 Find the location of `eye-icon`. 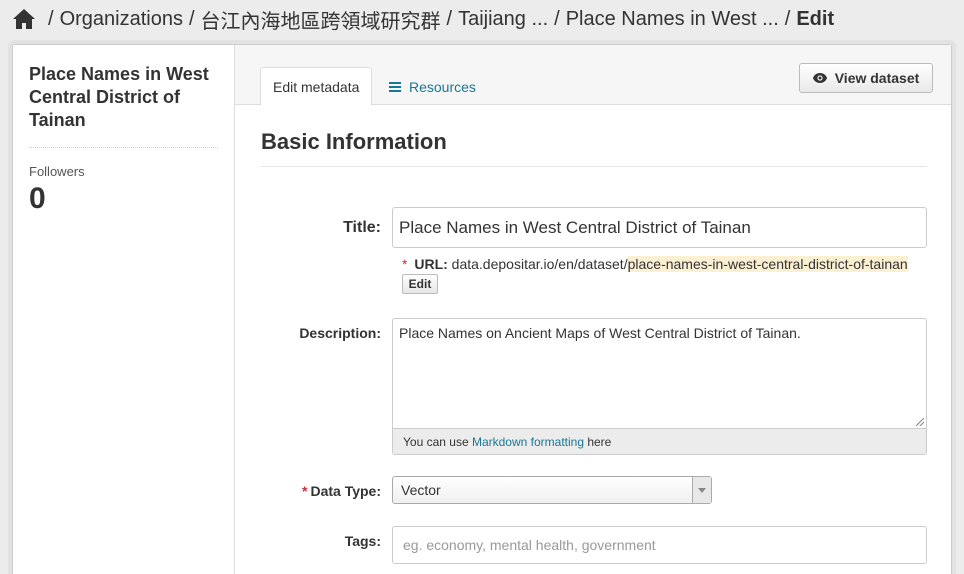

eye-icon is located at coordinates (819, 78).